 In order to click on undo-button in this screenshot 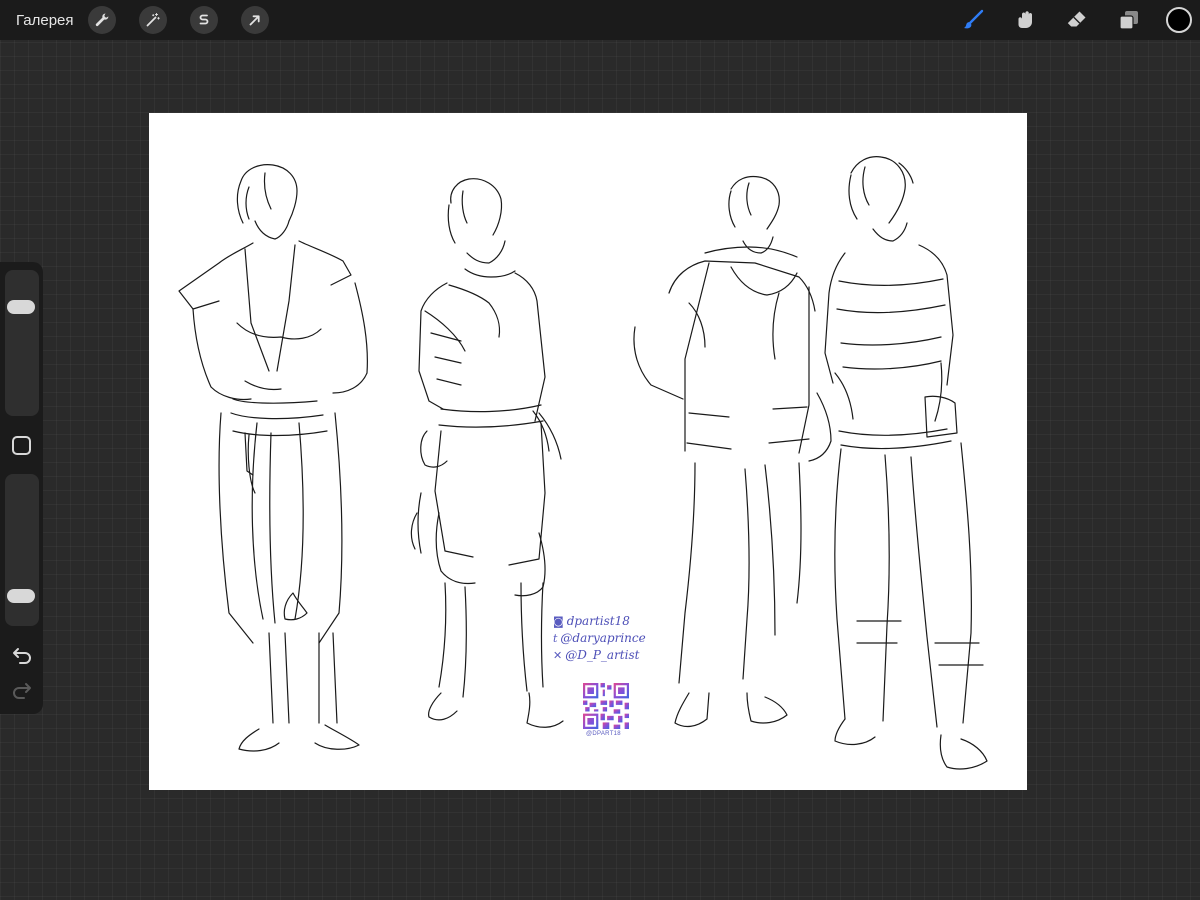, I will do `click(22, 655)`.